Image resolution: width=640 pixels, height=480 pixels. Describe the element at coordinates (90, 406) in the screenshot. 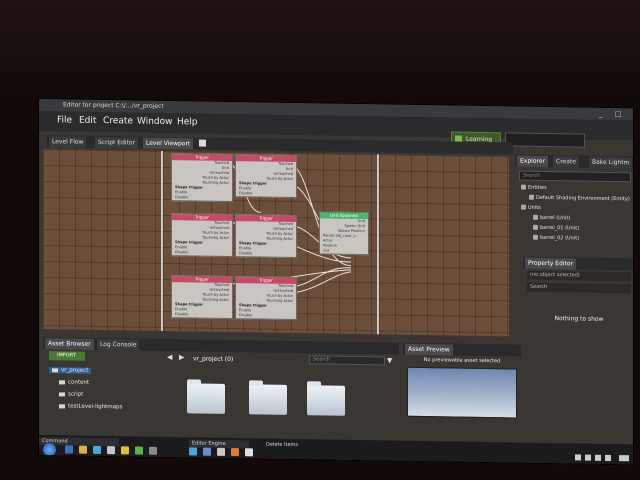

I see `tree-item-lightmaps: testLevel-lightmaps` at that location.